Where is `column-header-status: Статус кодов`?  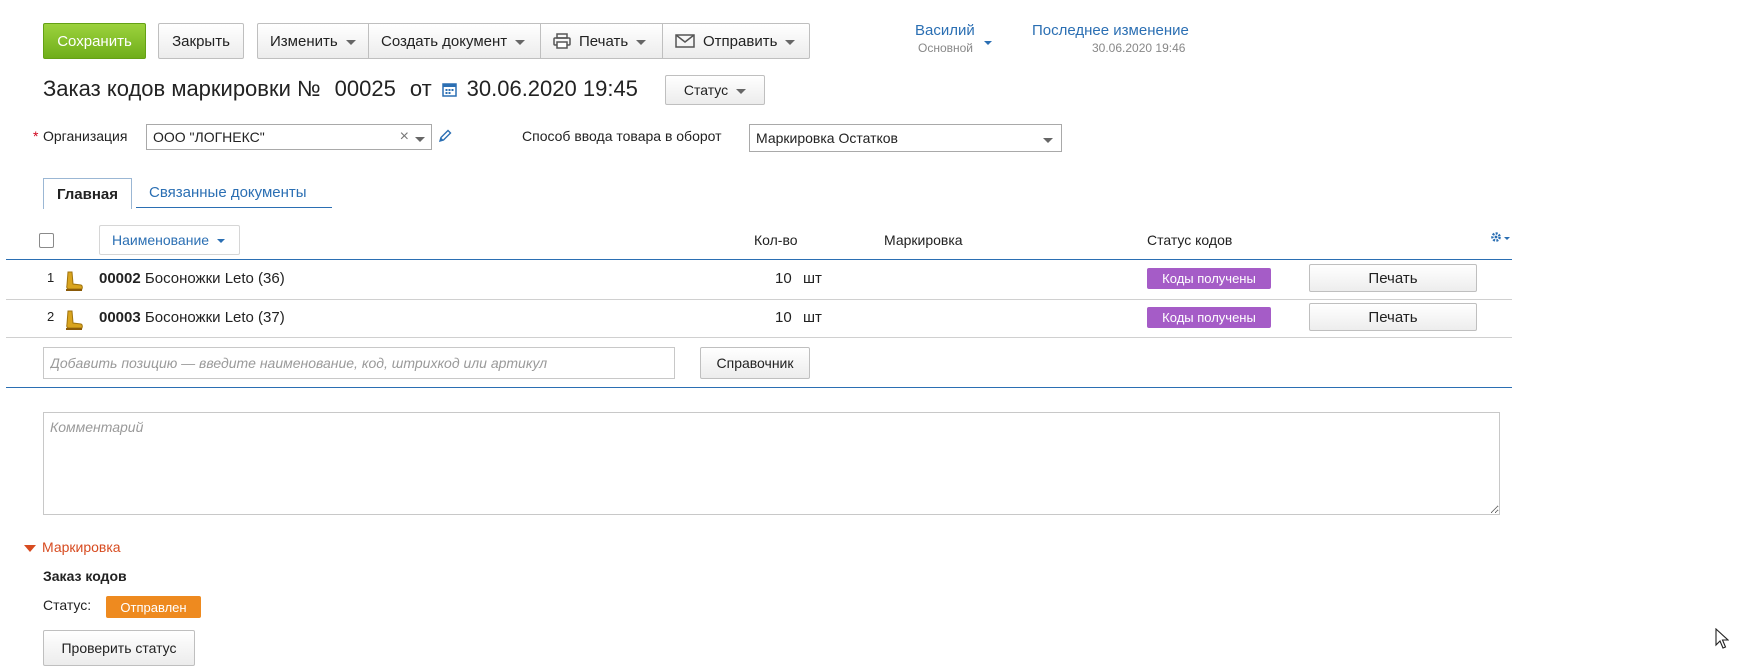
column-header-status: Статус кодов is located at coordinates (1190, 240).